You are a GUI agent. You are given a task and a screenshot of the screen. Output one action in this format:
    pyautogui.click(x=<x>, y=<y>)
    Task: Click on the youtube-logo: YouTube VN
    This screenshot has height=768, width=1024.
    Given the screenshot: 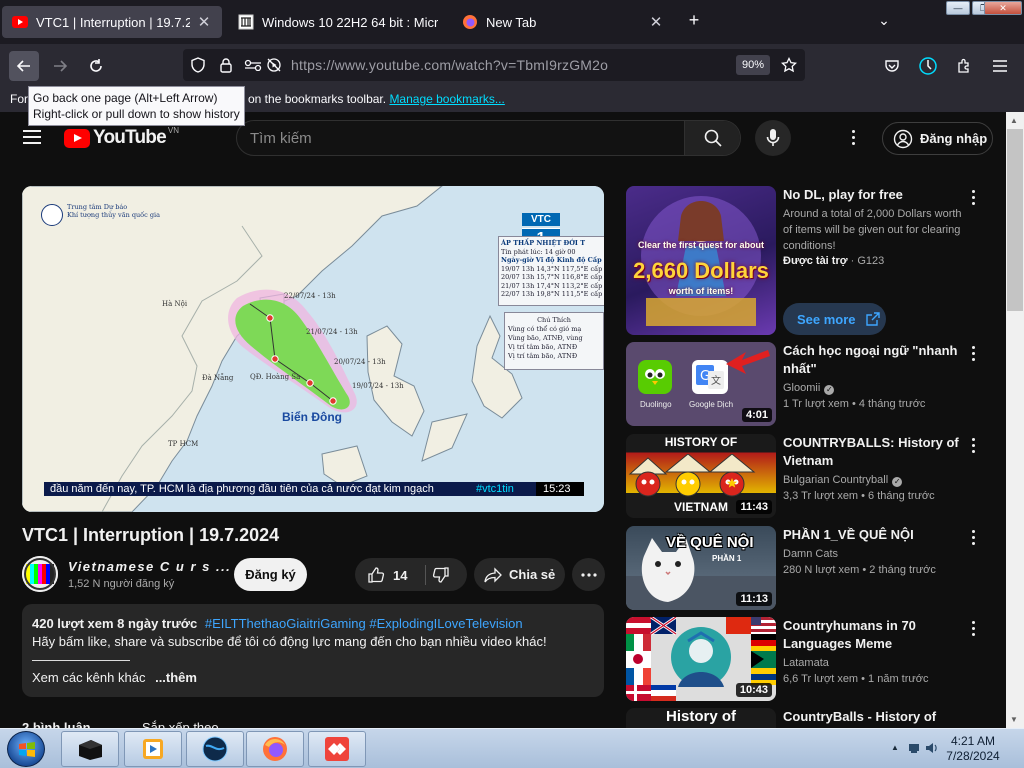 What is the action you would take?
    pyautogui.click(x=121, y=137)
    